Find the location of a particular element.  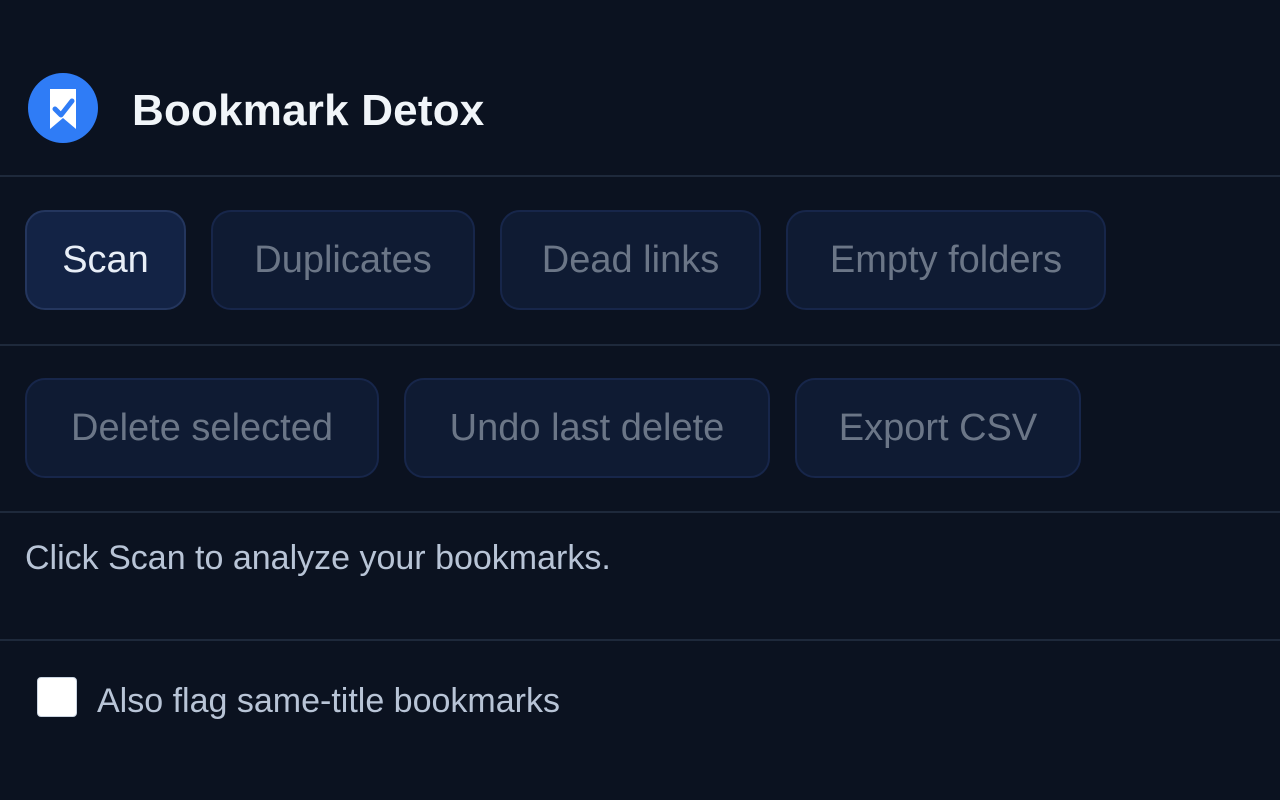

tab-scan: Scan is located at coordinates (105, 260).